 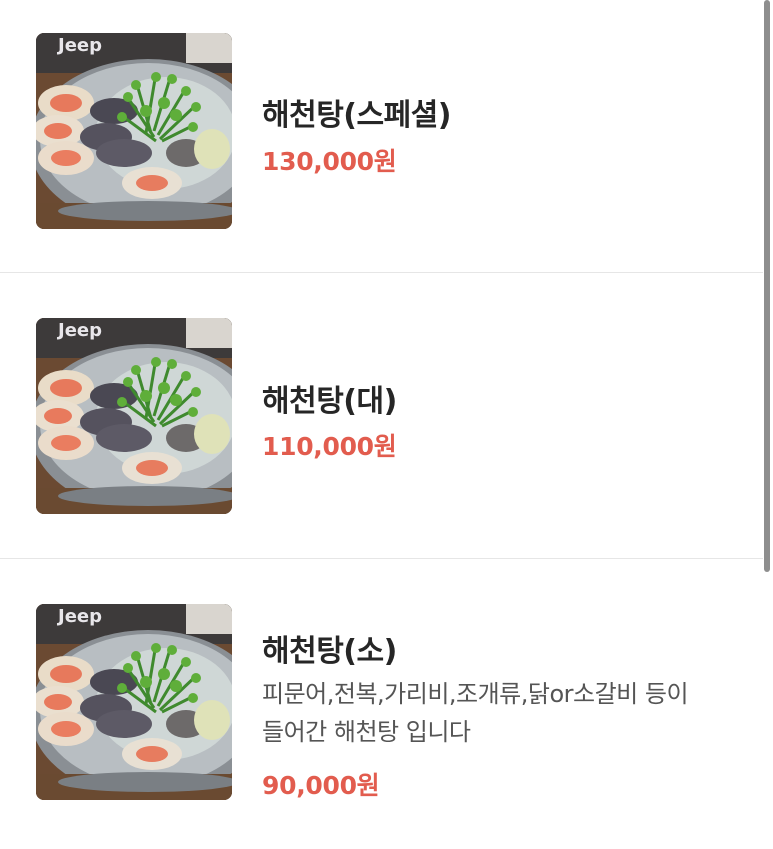 I want to click on menu-item-name: 해천탕(대), so click(x=329, y=401).